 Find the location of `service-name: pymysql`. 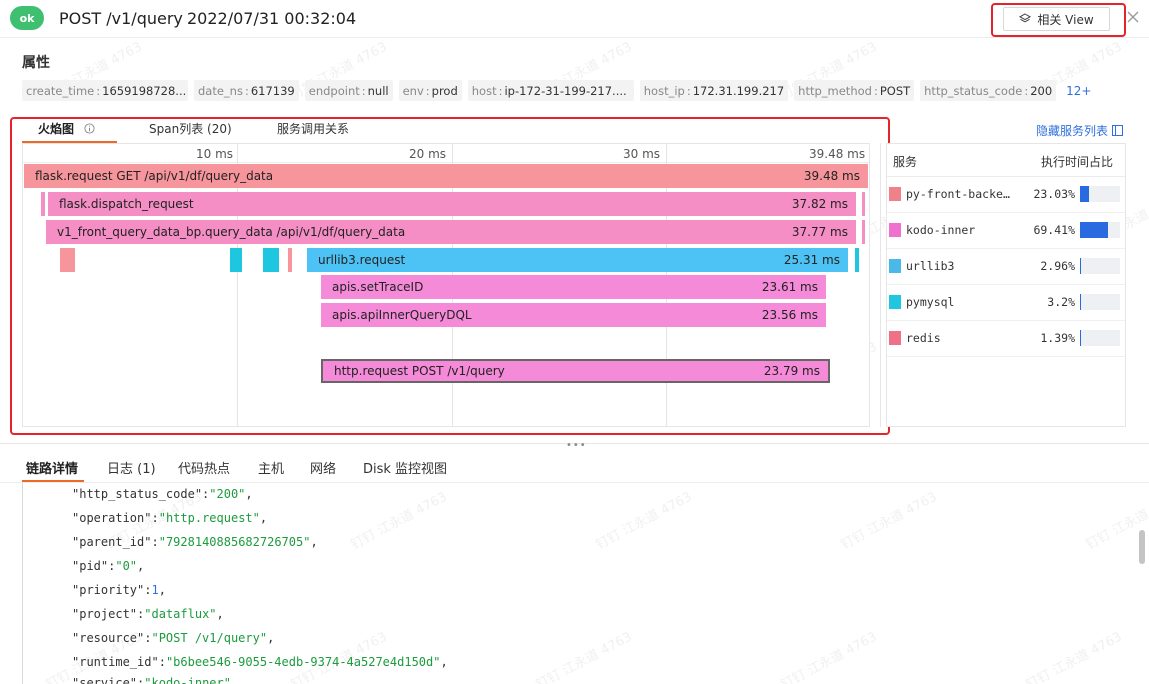

service-name: pymysql is located at coordinates (930, 302).